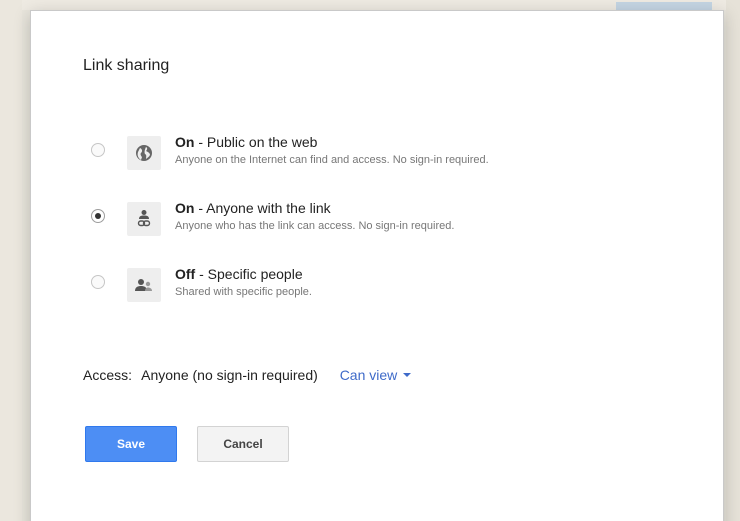  Describe the element at coordinates (249, 274) in the screenshot. I see `option-label-text: - Specific people` at that location.